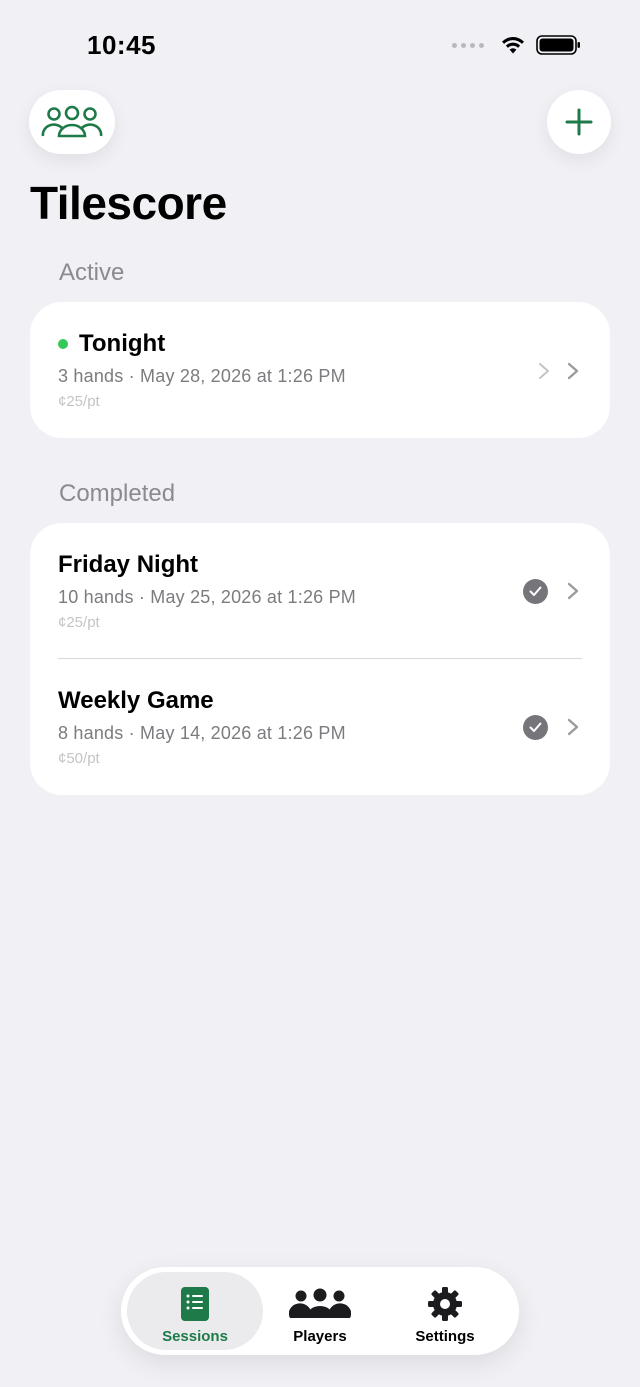 The image size is (640, 1387). I want to click on tab-label: Players, so click(320, 1336).